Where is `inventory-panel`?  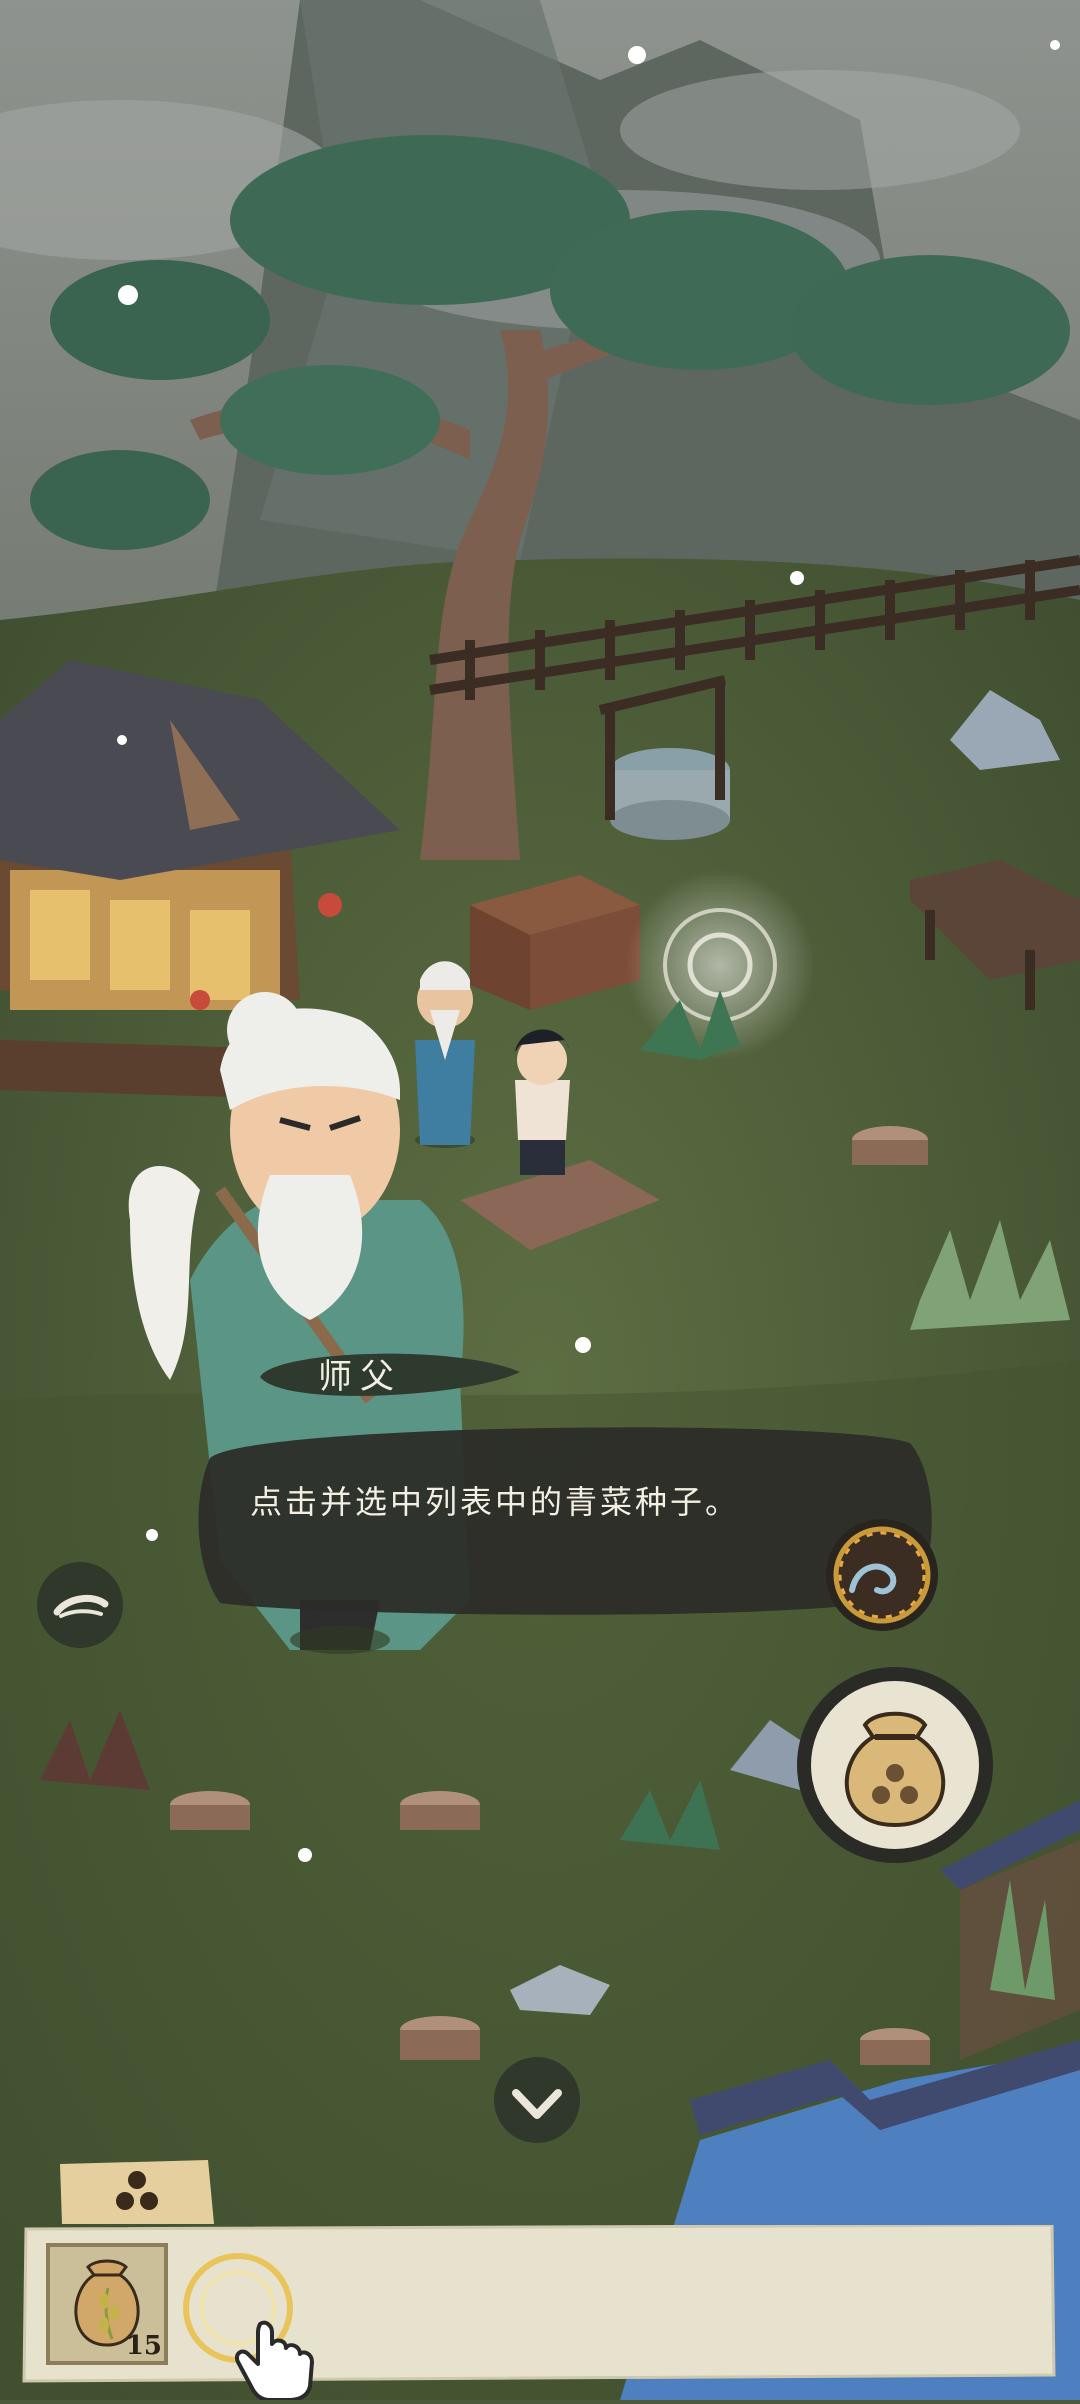 inventory-panel is located at coordinates (539, 2305).